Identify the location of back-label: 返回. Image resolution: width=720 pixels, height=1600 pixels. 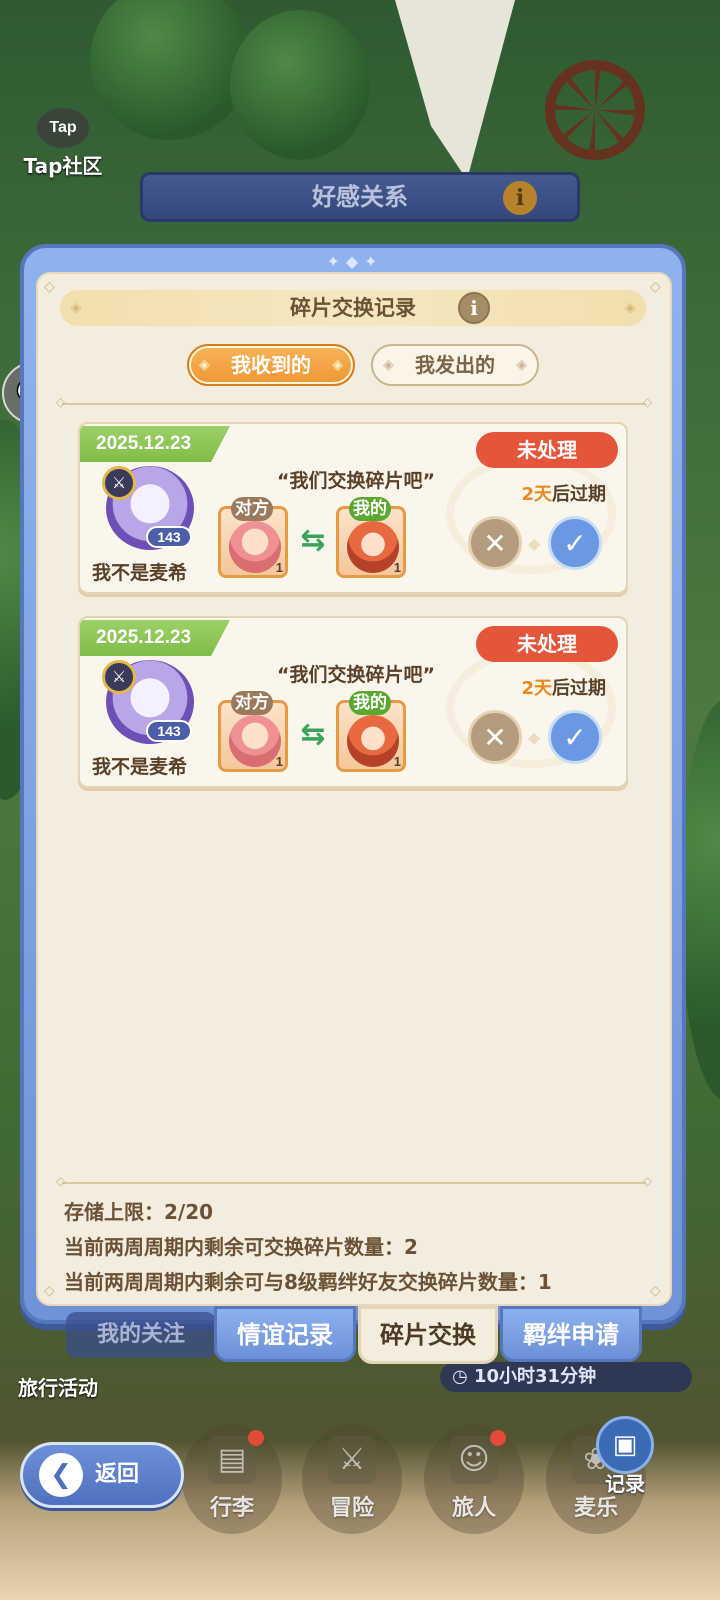
(117, 1474).